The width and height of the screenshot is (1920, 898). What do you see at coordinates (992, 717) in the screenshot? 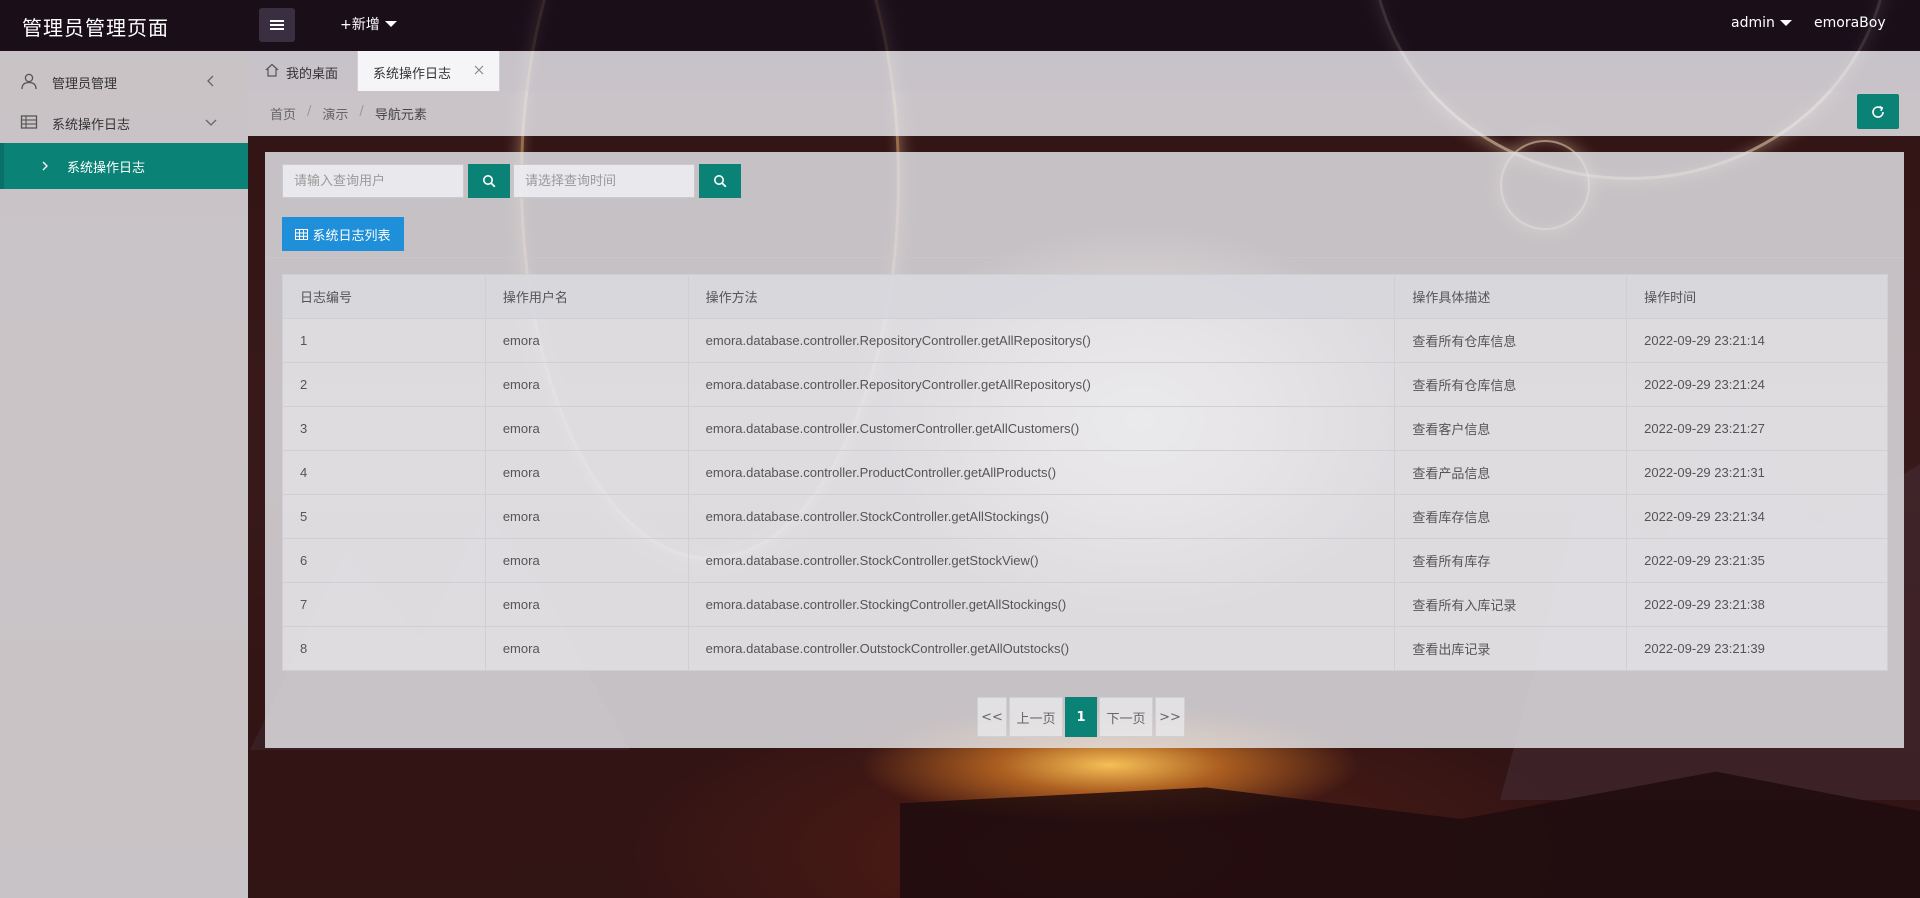
I see `pager-first-button: <<` at bounding box center [992, 717].